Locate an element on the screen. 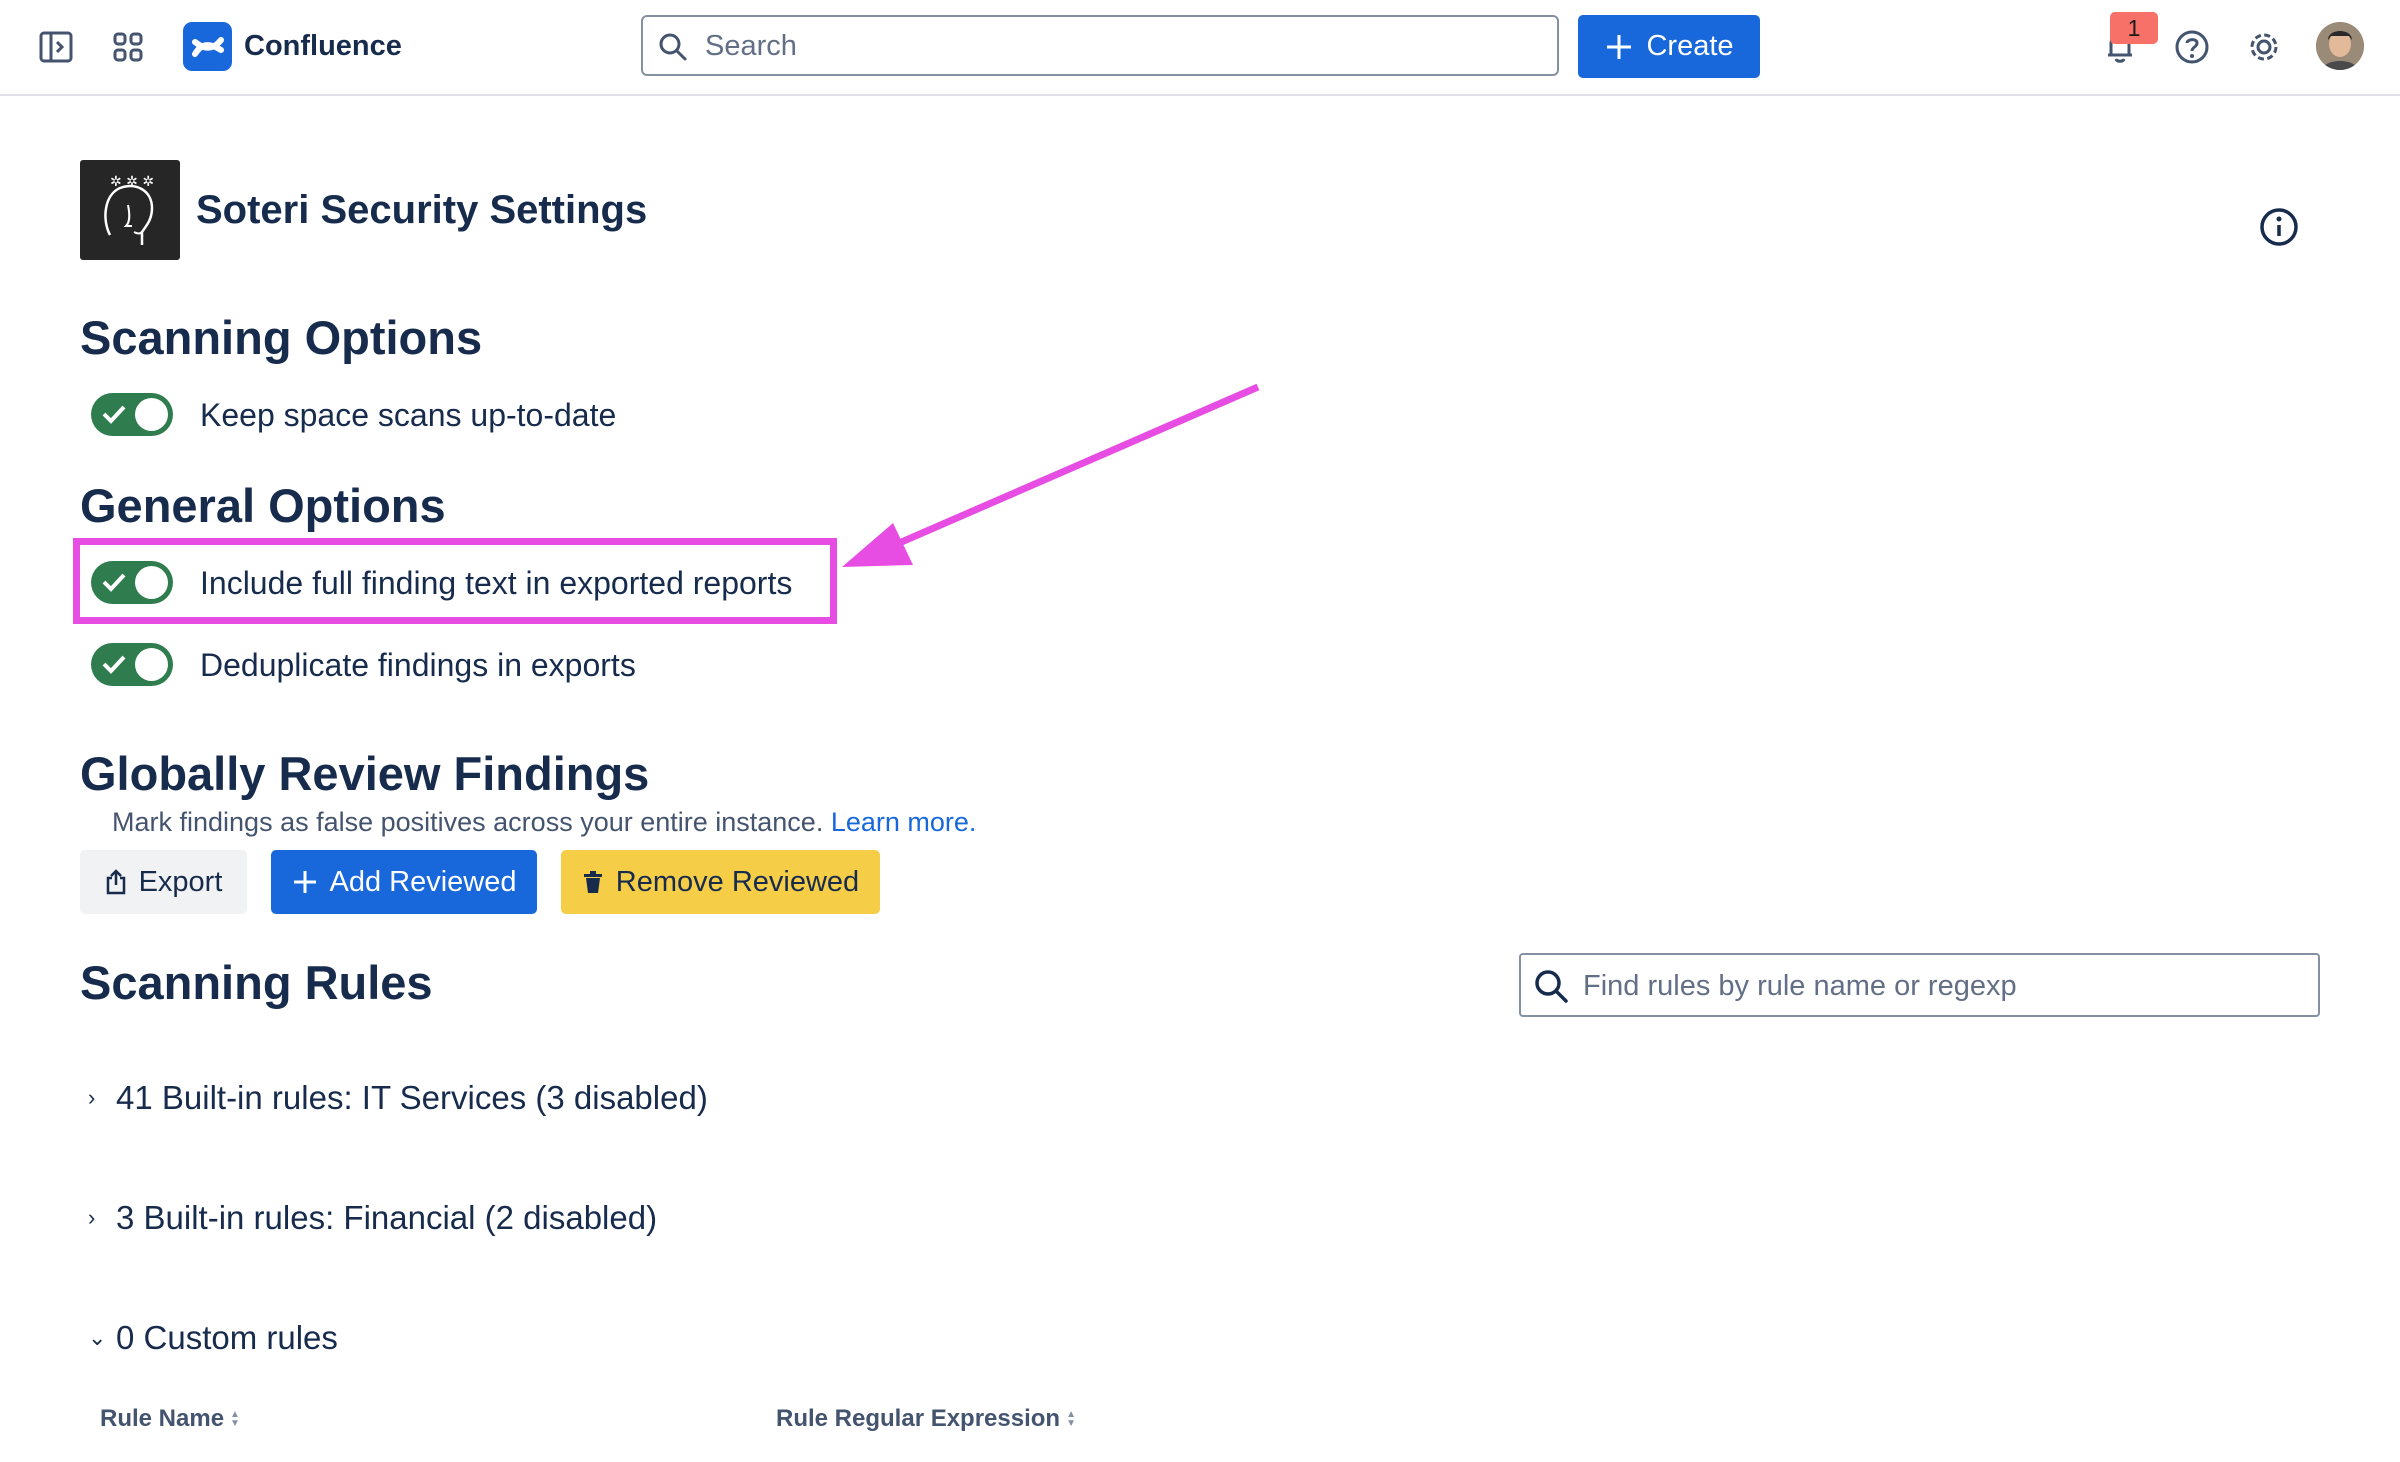 The width and height of the screenshot is (2400, 1462). export-icon is located at coordinates (115, 882).